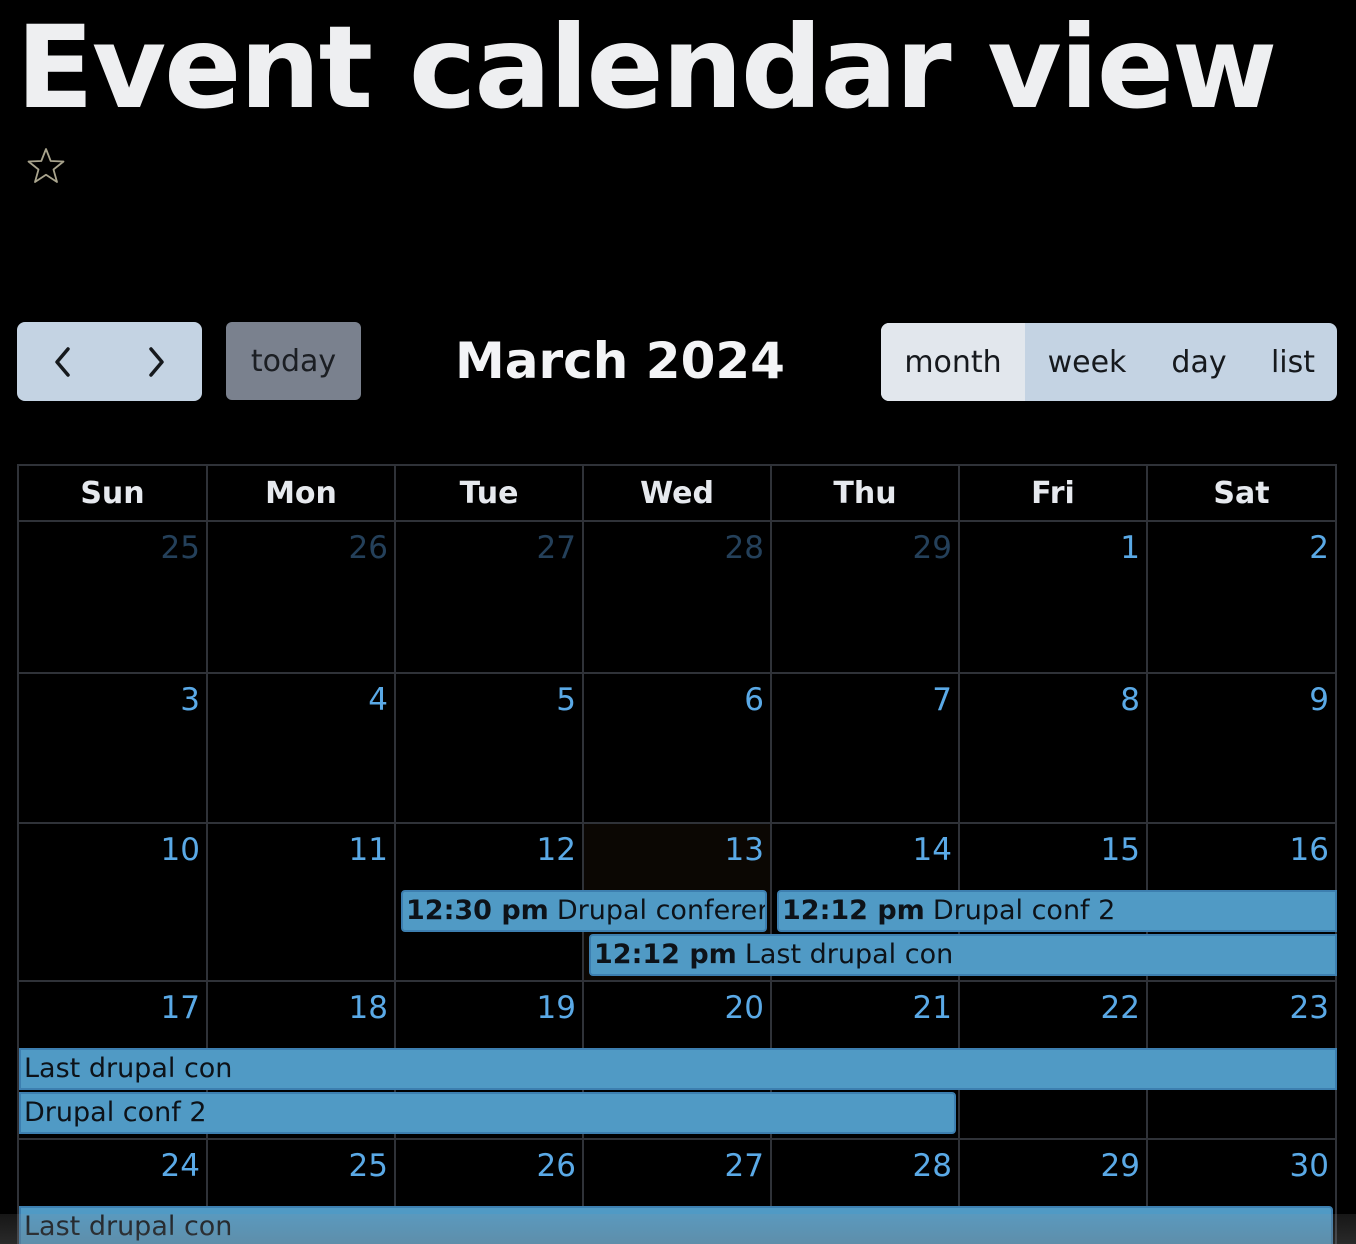 The width and height of the screenshot is (1356, 1244). I want to click on day-cell: 6, so click(678, 749).